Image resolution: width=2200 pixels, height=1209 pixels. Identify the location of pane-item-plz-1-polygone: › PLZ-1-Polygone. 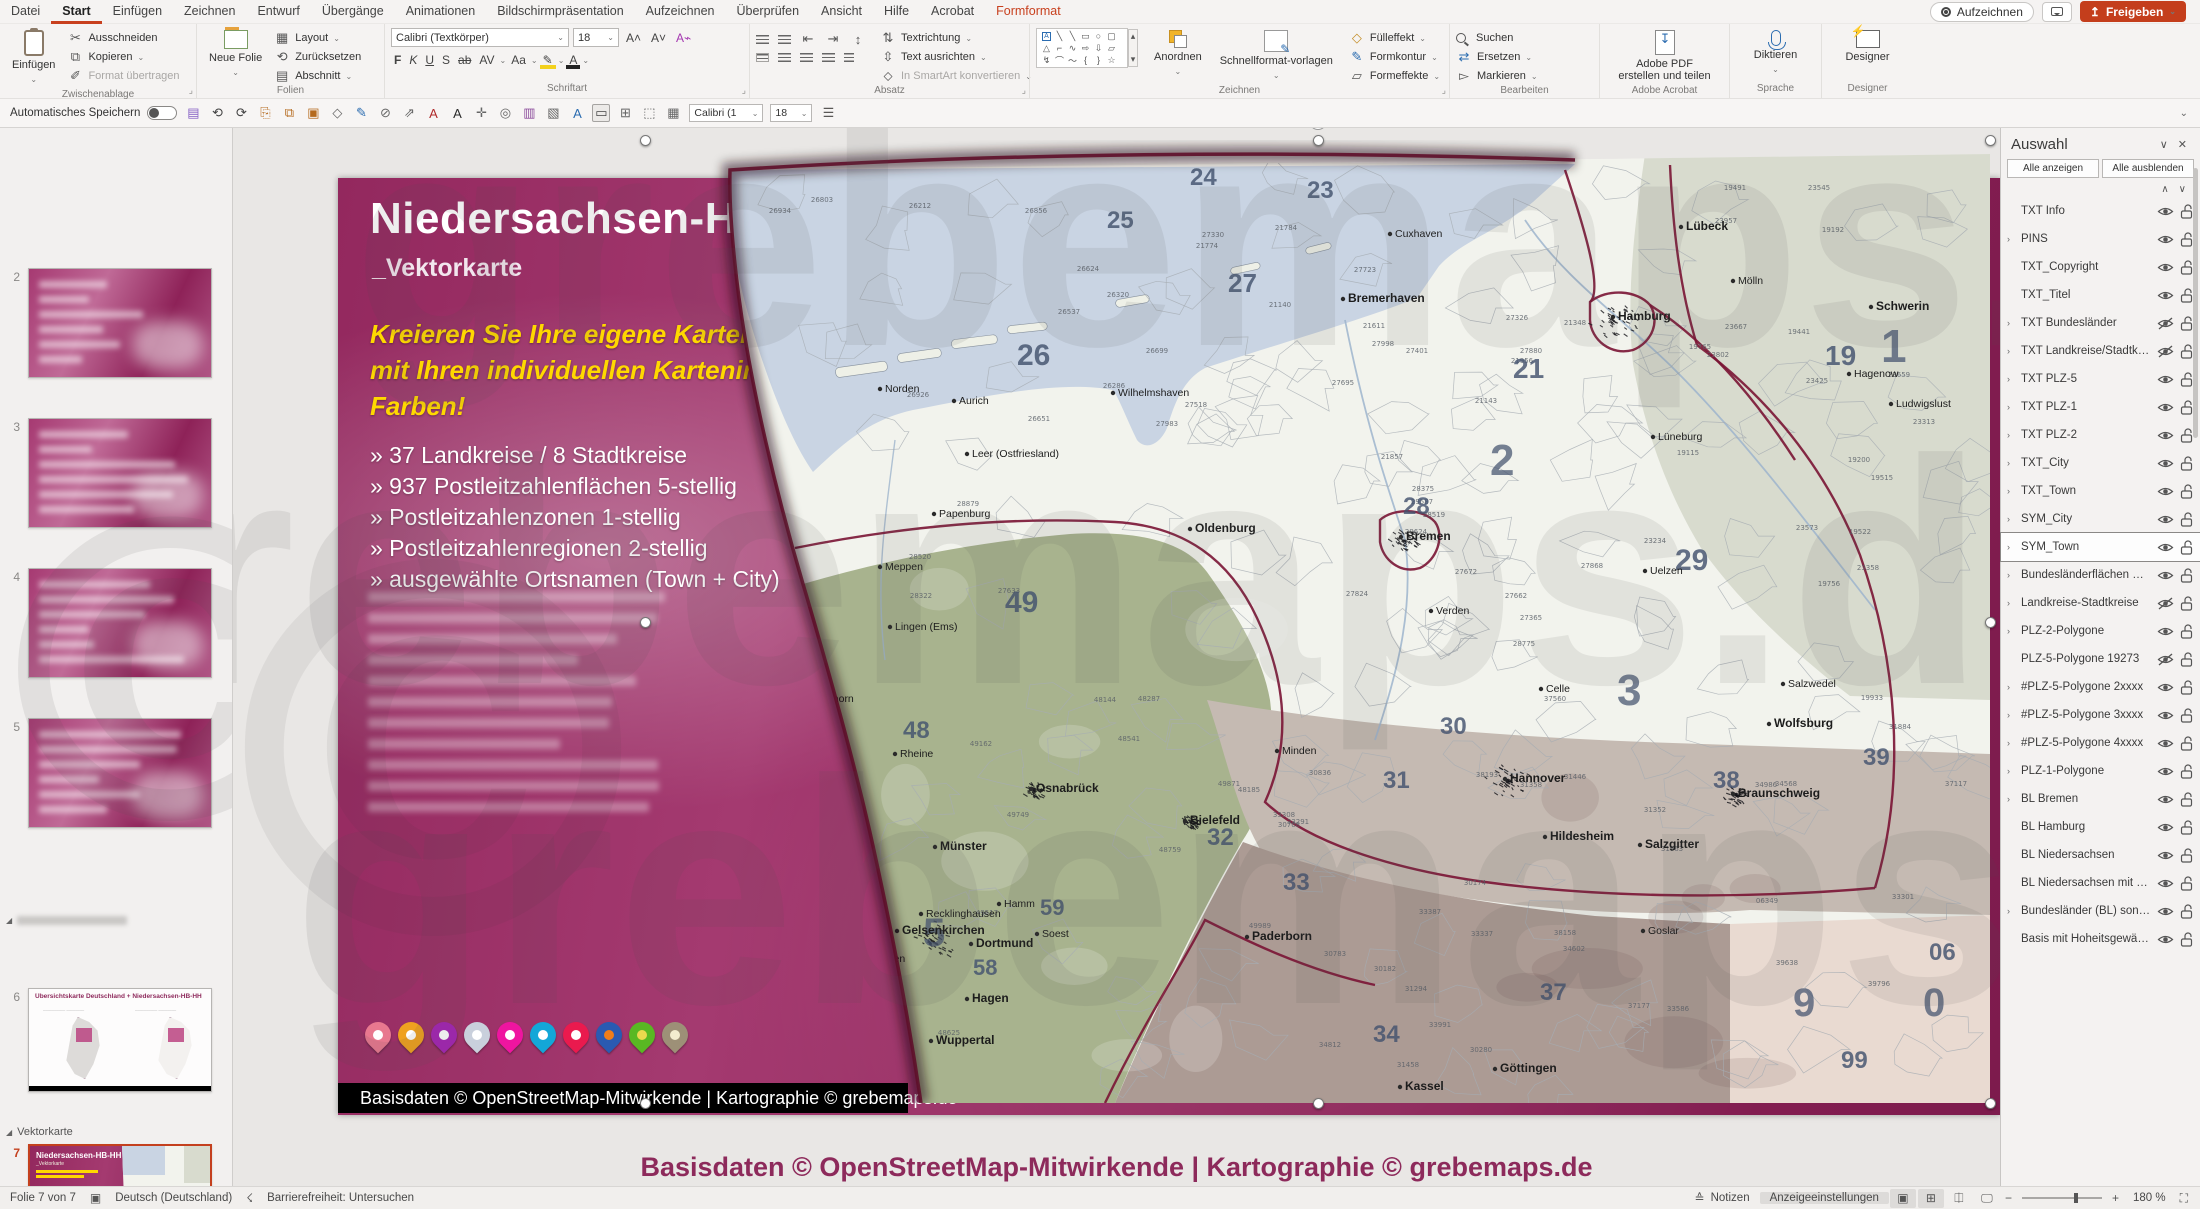
(2100, 771).